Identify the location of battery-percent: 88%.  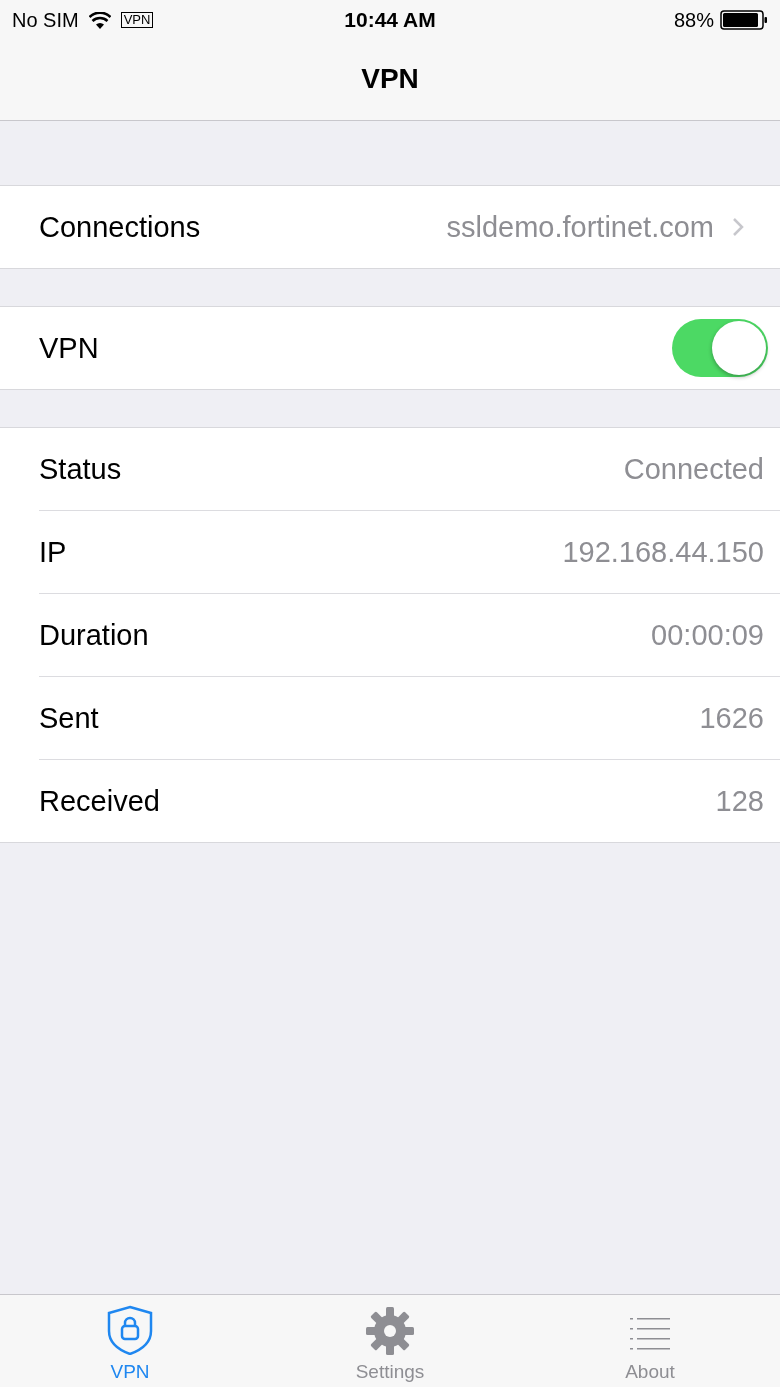
(693, 20).